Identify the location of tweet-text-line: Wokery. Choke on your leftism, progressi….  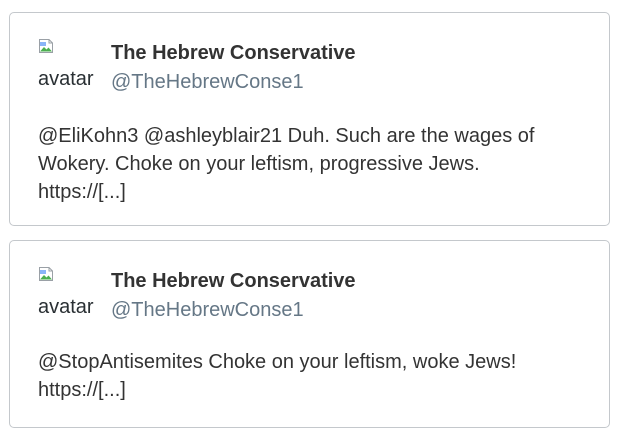
(259, 164).